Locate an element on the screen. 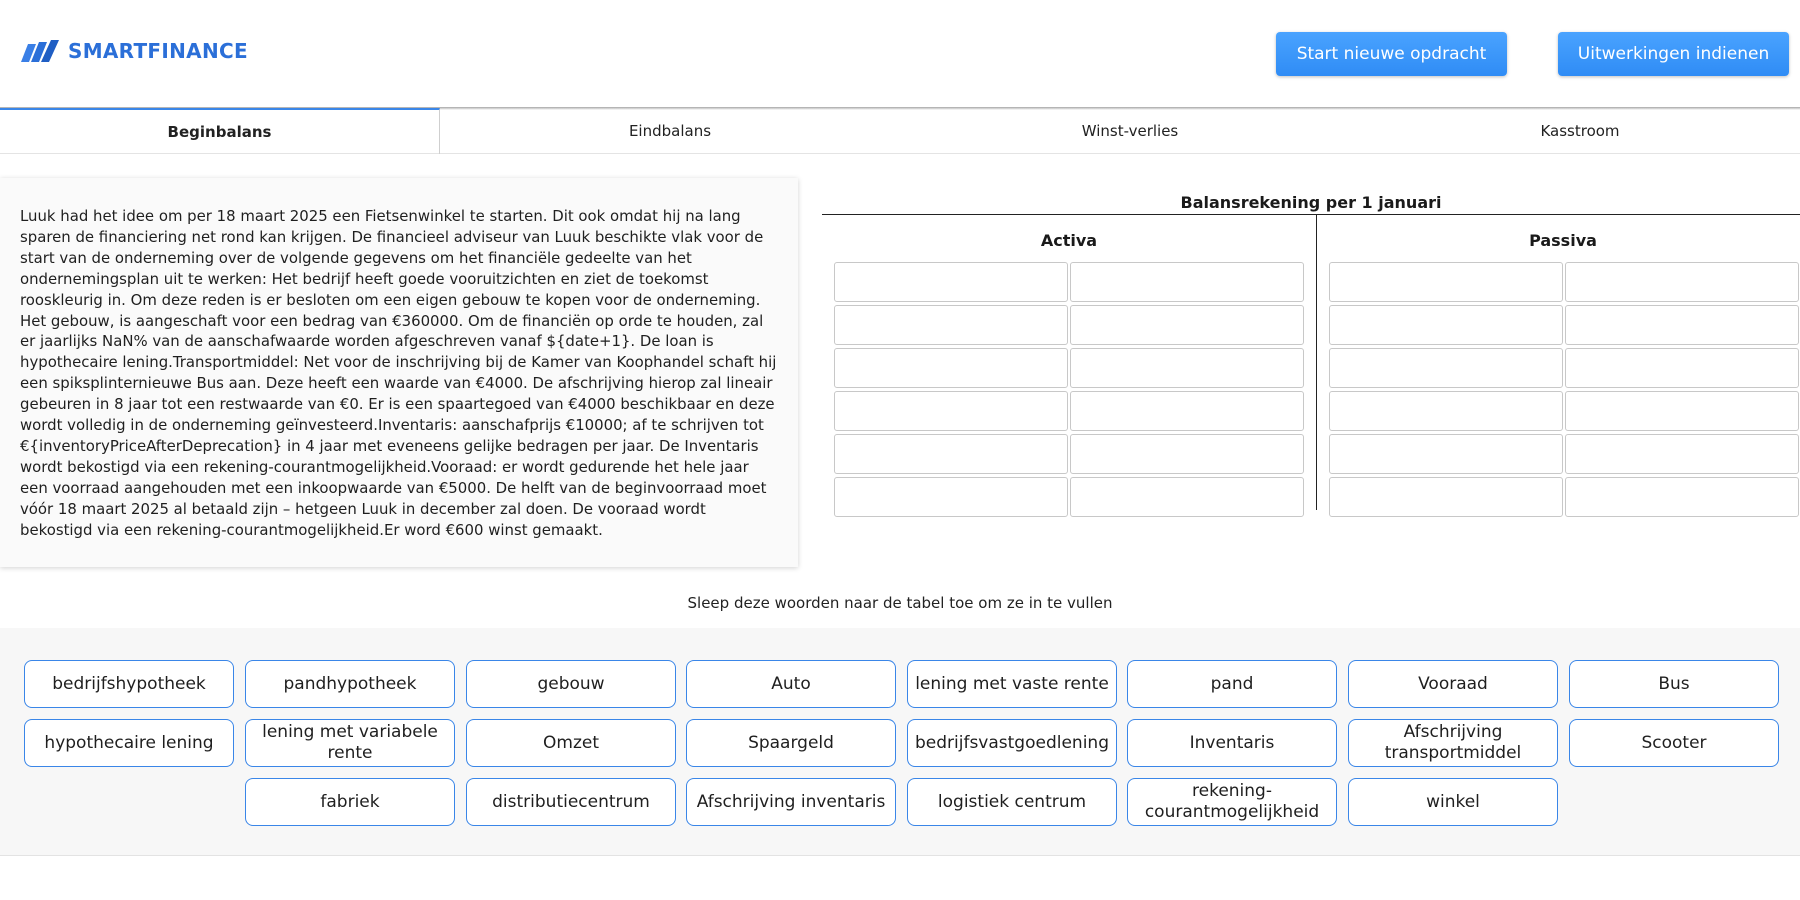  tab-winst-verlies: Winst-verlies is located at coordinates (1130, 131).